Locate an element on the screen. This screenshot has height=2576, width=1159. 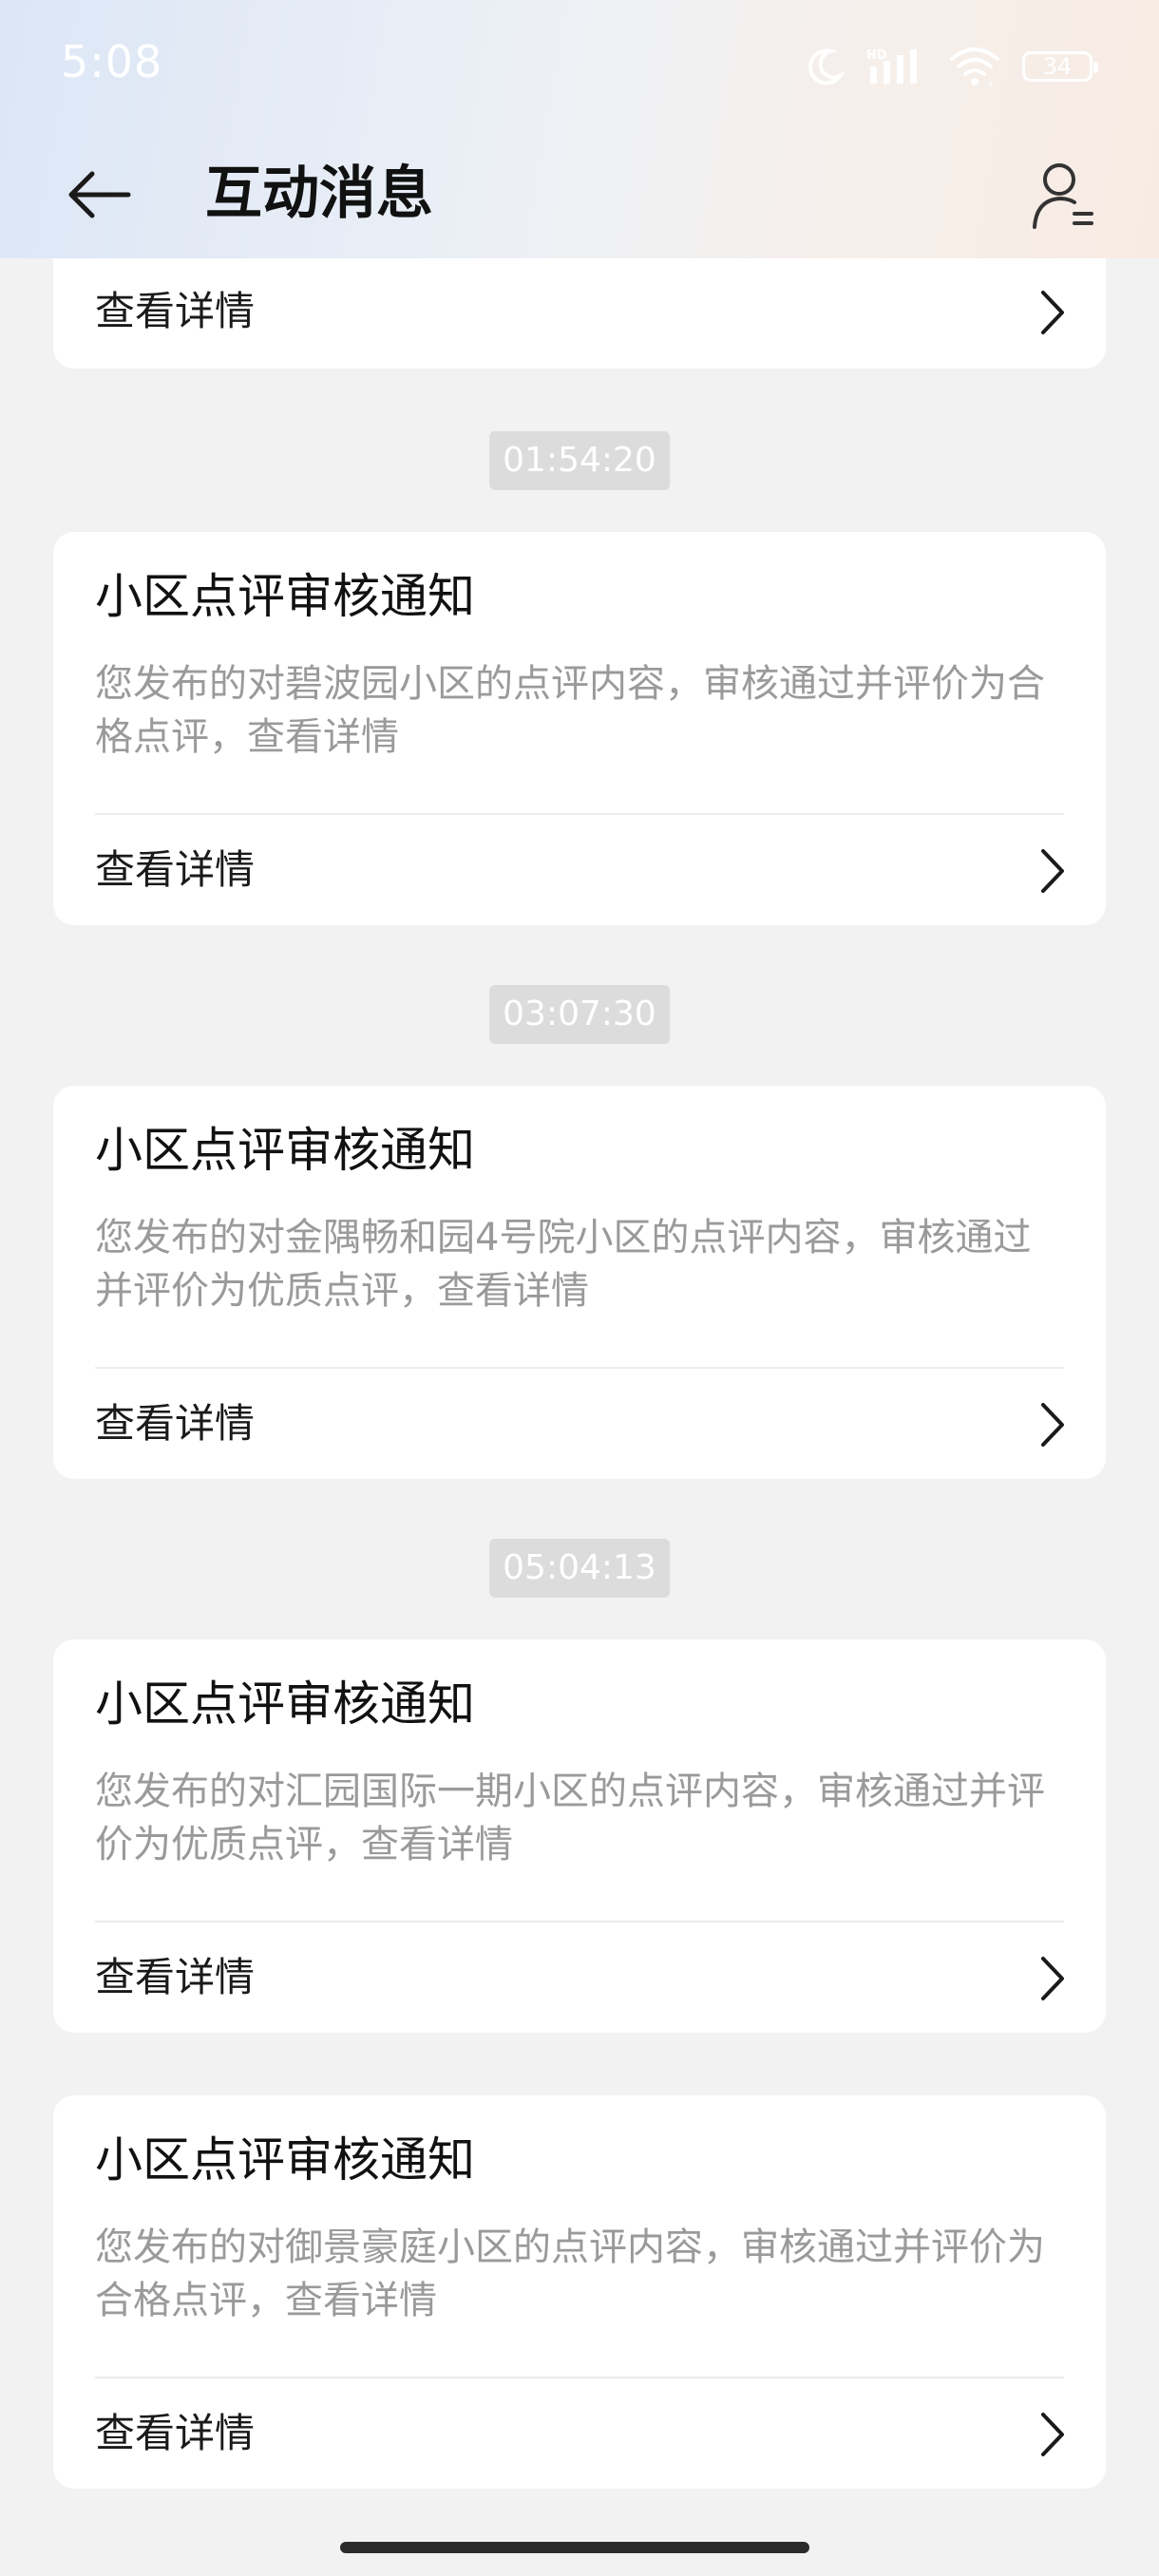
page-title: 互动消息 is located at coordinates (319, 194).